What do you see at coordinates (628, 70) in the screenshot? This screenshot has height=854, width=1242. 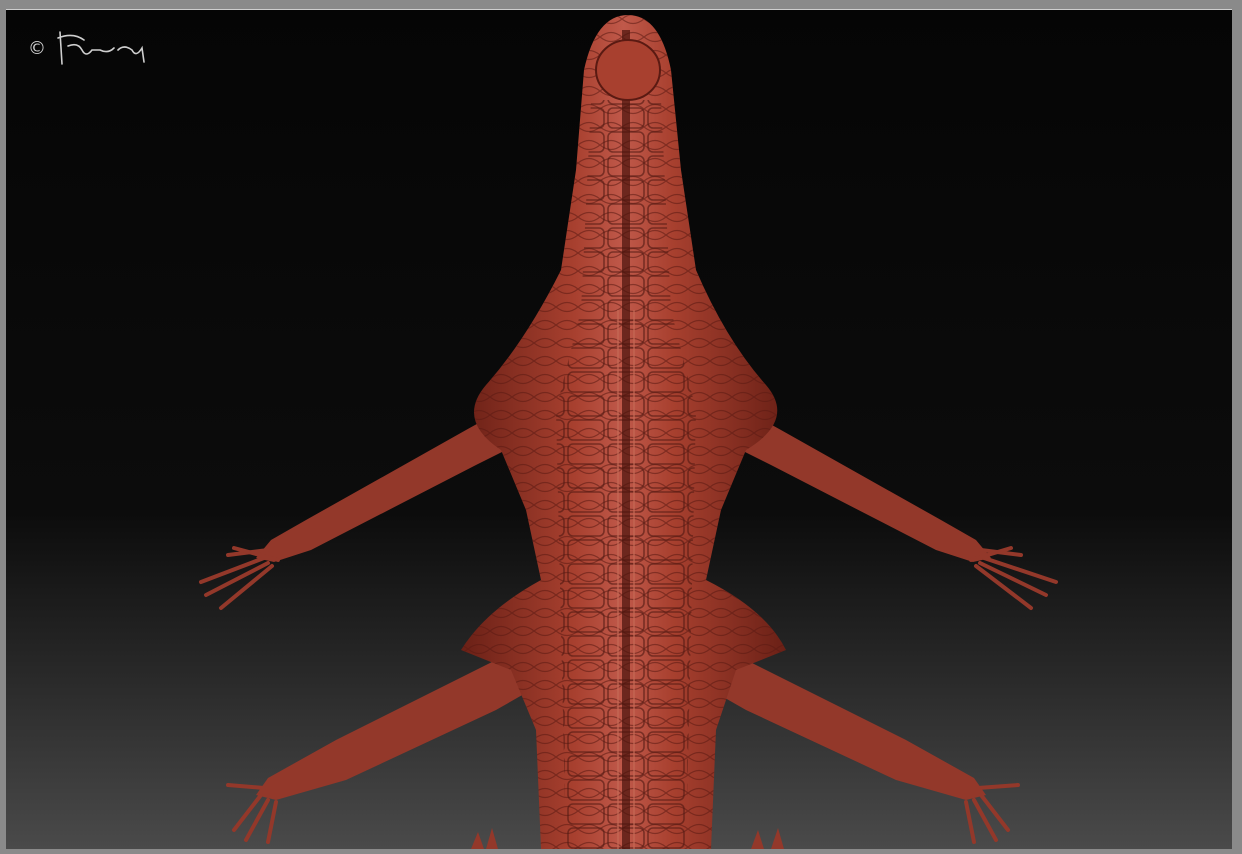 I see `head-top` at bounding box center [628, 70].